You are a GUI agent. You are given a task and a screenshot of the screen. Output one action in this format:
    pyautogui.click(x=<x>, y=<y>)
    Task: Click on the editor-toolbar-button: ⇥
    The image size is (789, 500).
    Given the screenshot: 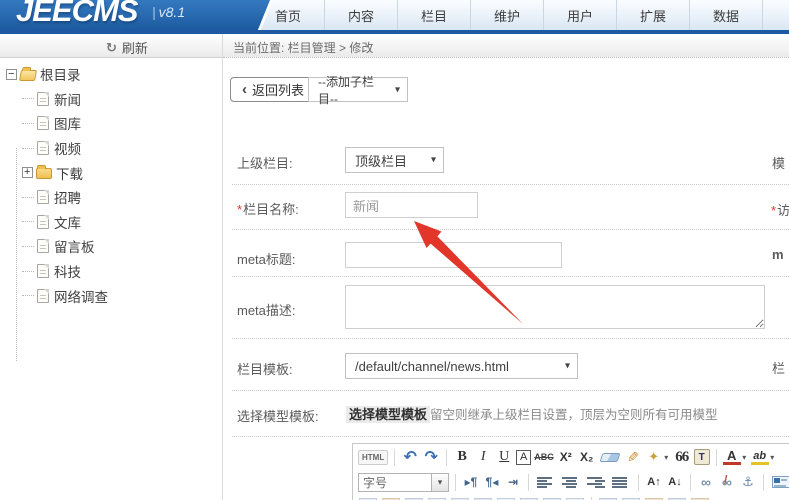 What is the action you would take?
    pyautogui.click(x=513, y=482)
    